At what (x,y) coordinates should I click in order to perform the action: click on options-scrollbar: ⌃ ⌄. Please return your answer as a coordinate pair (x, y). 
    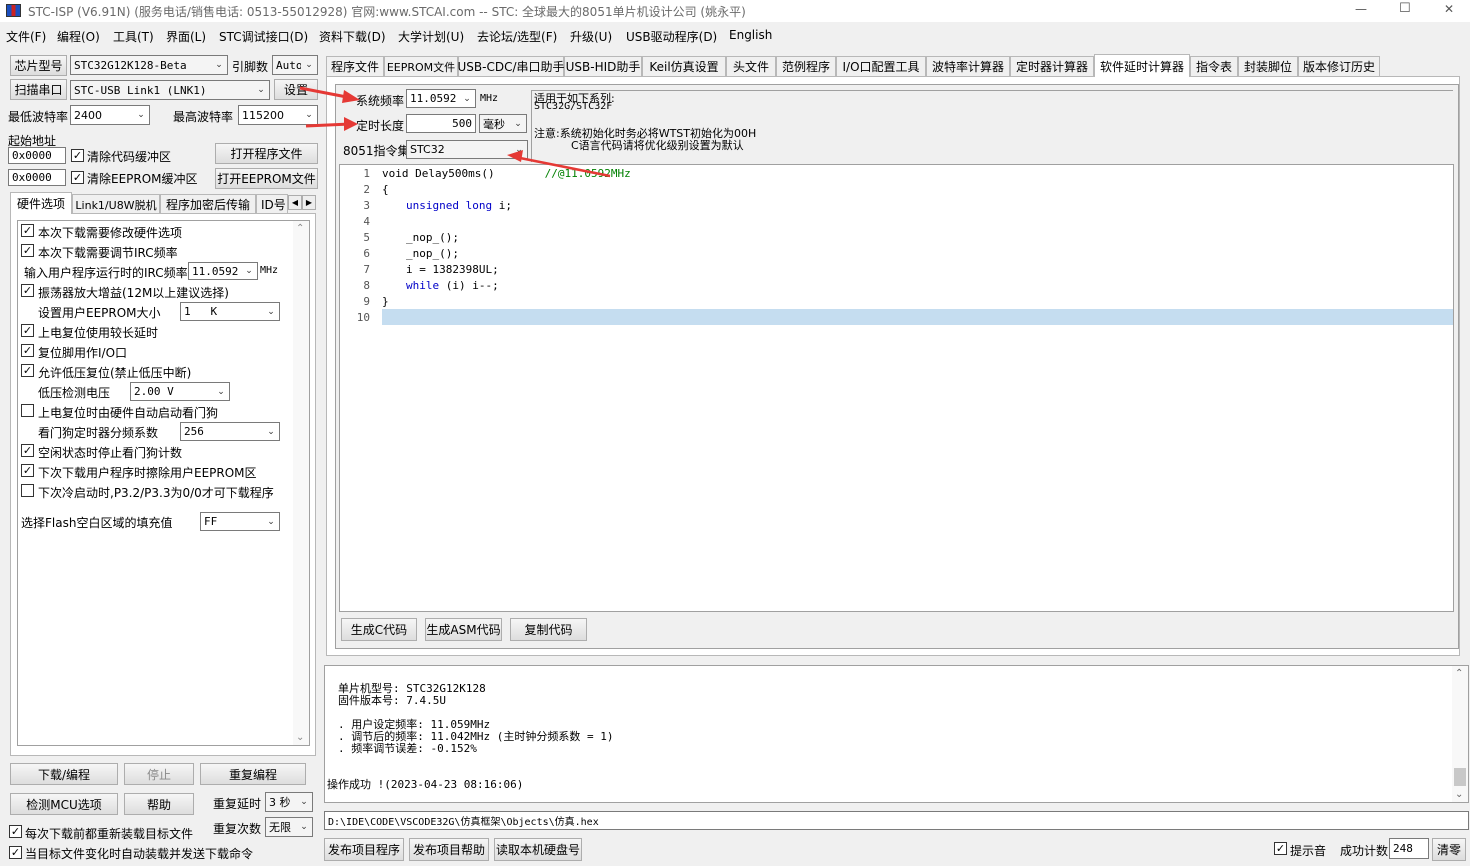
    Looking at the image, I should click on (301, 483).